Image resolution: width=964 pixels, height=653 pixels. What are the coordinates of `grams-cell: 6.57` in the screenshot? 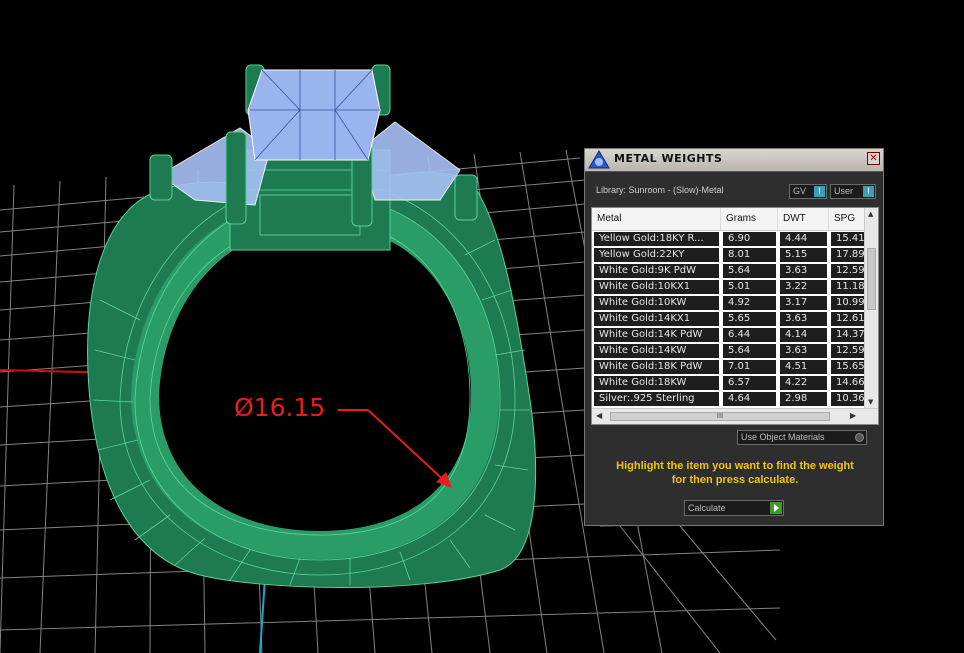 It's located at (749, 383).